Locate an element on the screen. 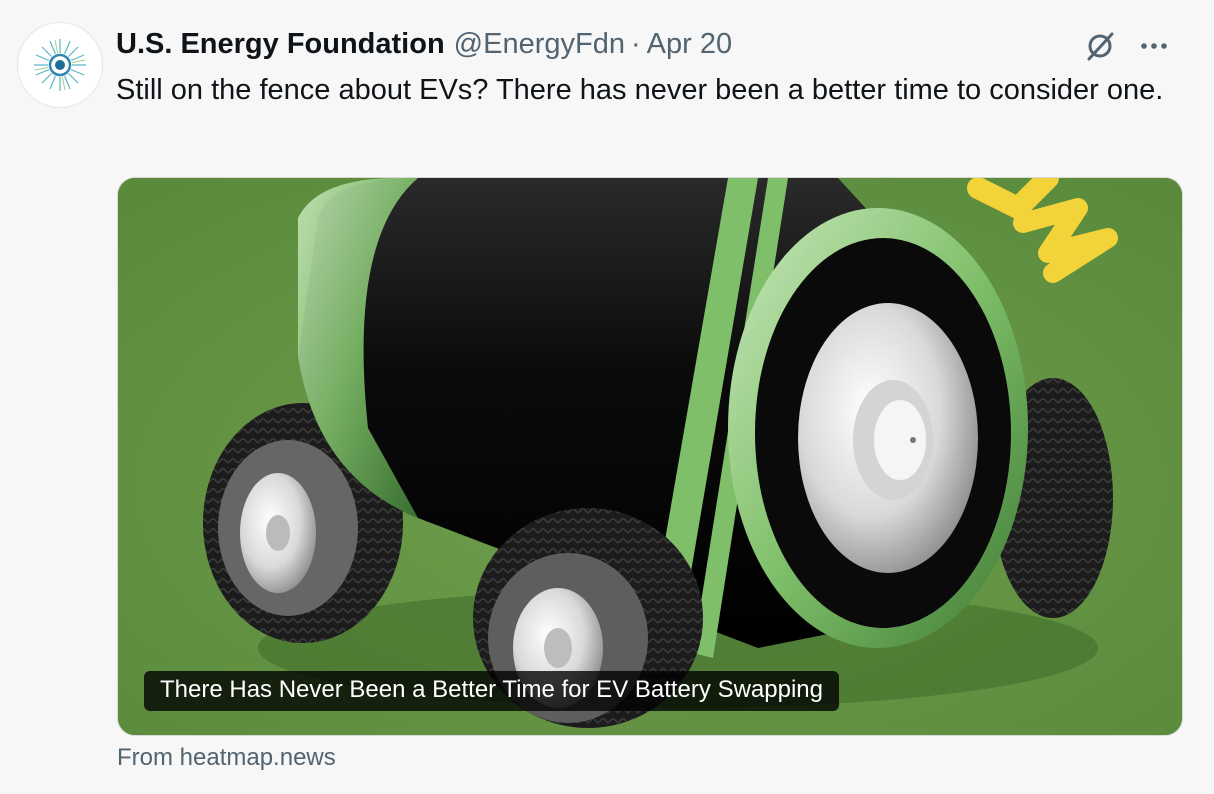 This screenshot has width=1214, height=794. avatar is located at coordinates (60, 65).